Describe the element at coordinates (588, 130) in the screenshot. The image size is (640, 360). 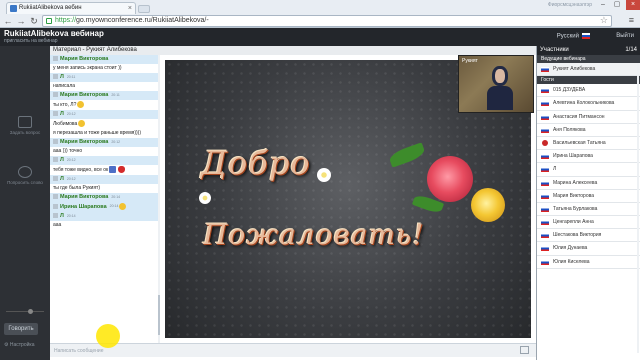
I see `participant-row: Аня Полякова` at that location.